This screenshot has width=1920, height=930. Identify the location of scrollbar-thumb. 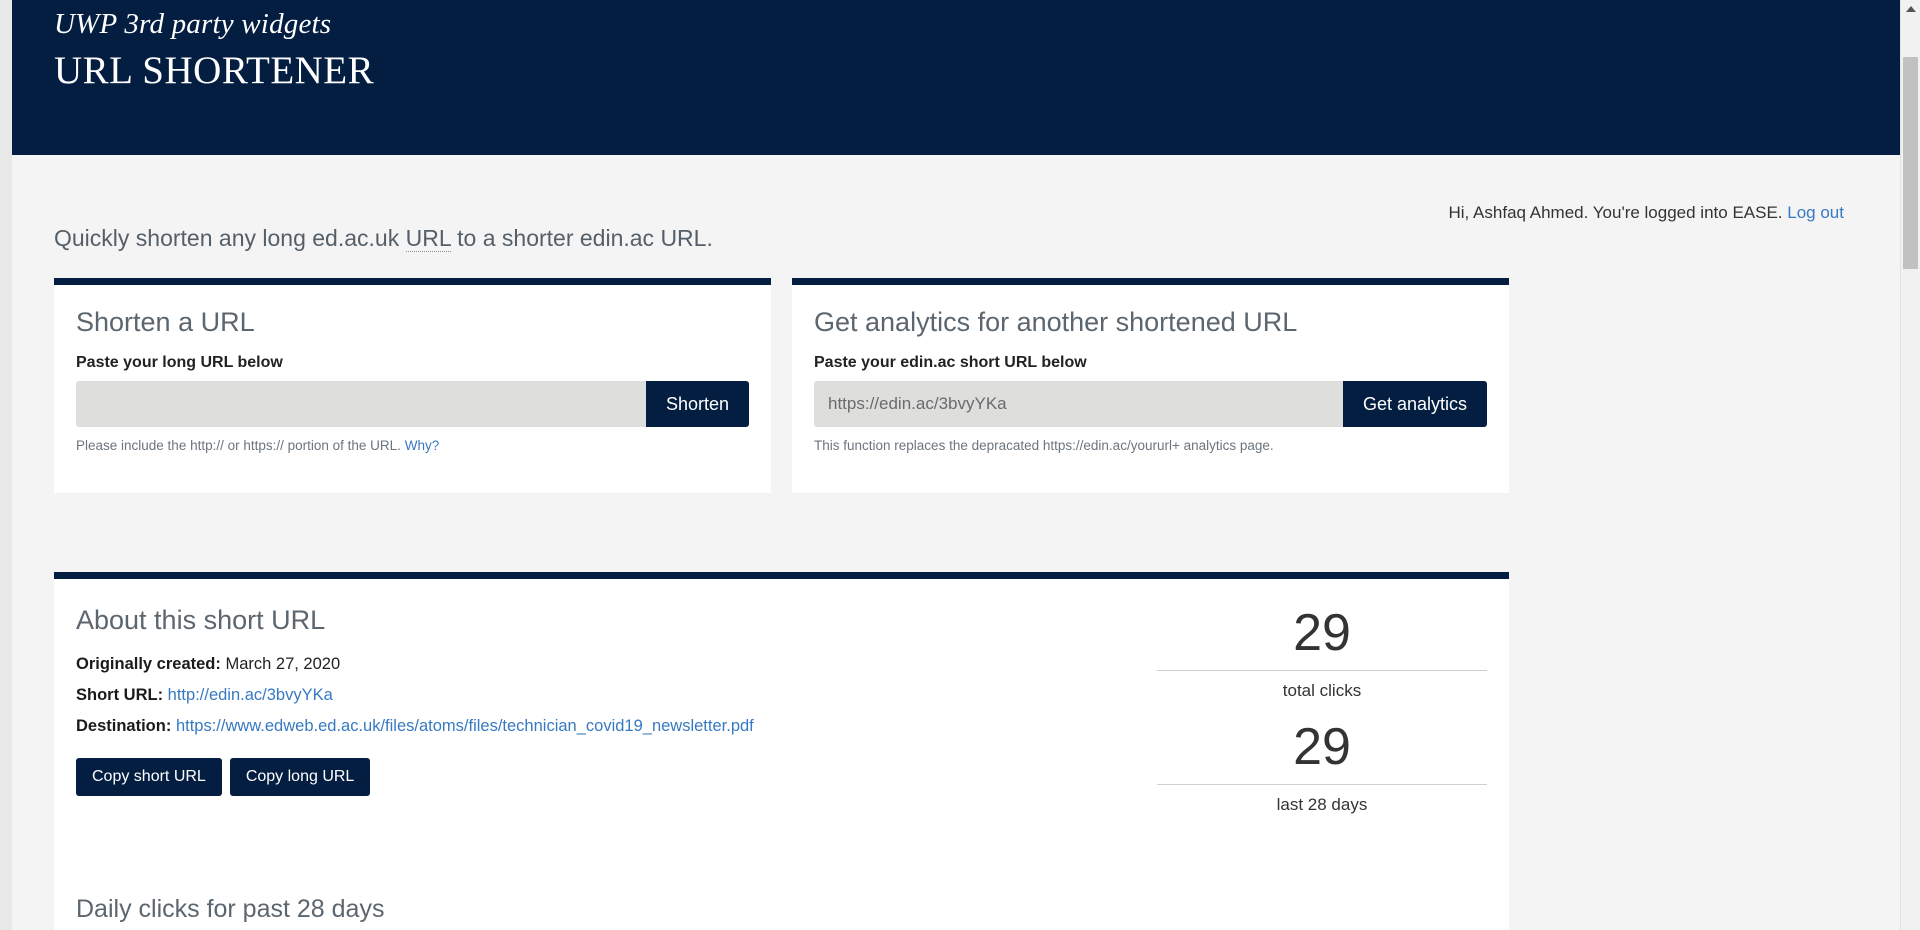
(1910, 163).